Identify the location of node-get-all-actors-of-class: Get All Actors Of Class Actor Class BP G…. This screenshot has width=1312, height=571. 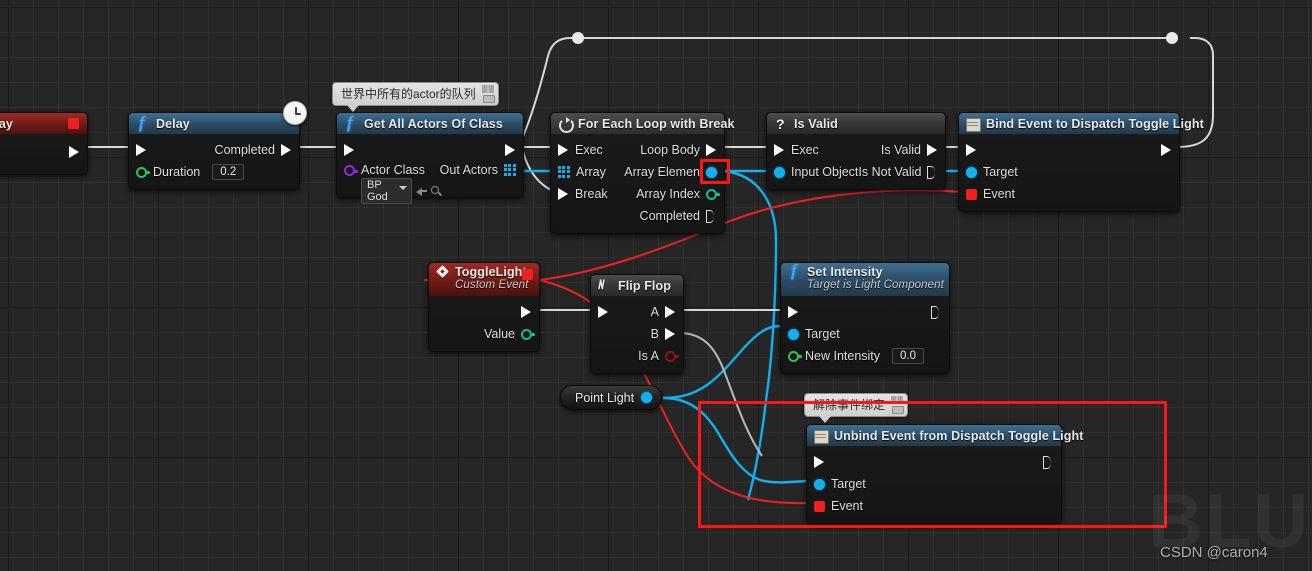
(430, 158).